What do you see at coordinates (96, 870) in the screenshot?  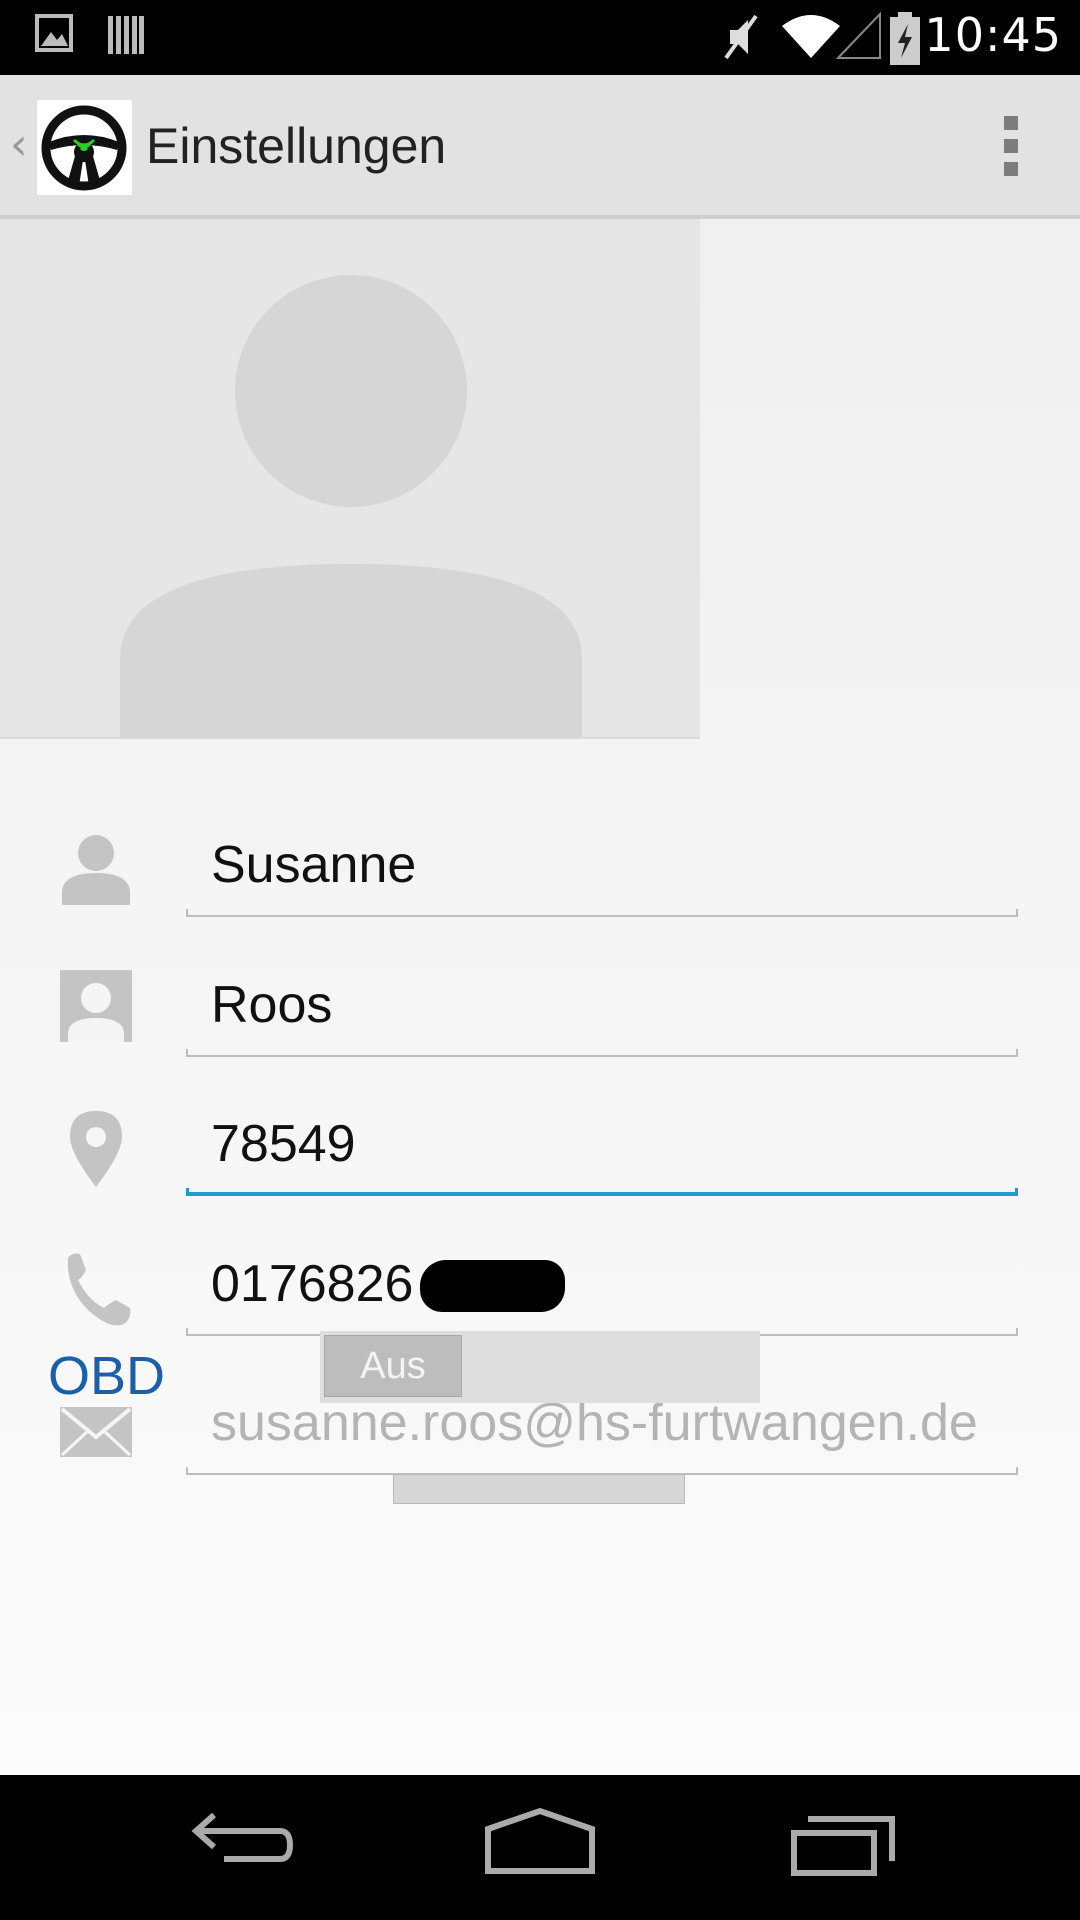 I see `person-icon` at bounding box center [96, 870].